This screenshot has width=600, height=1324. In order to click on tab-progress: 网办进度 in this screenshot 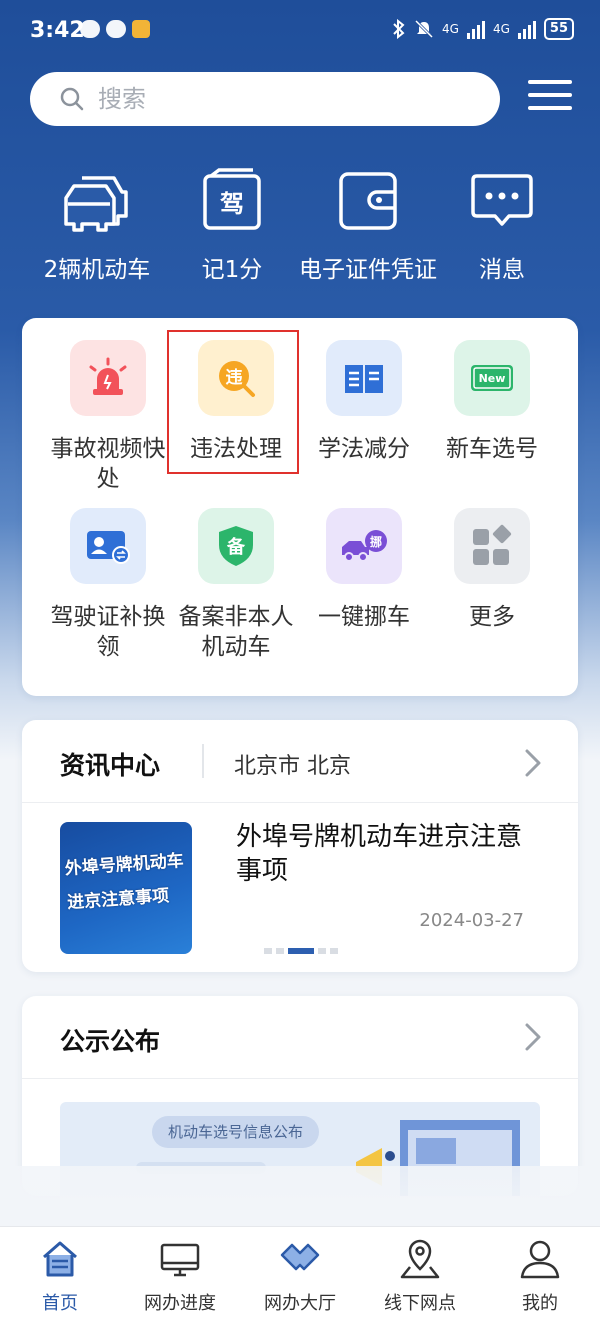, I will do `click(180, 1276)`.